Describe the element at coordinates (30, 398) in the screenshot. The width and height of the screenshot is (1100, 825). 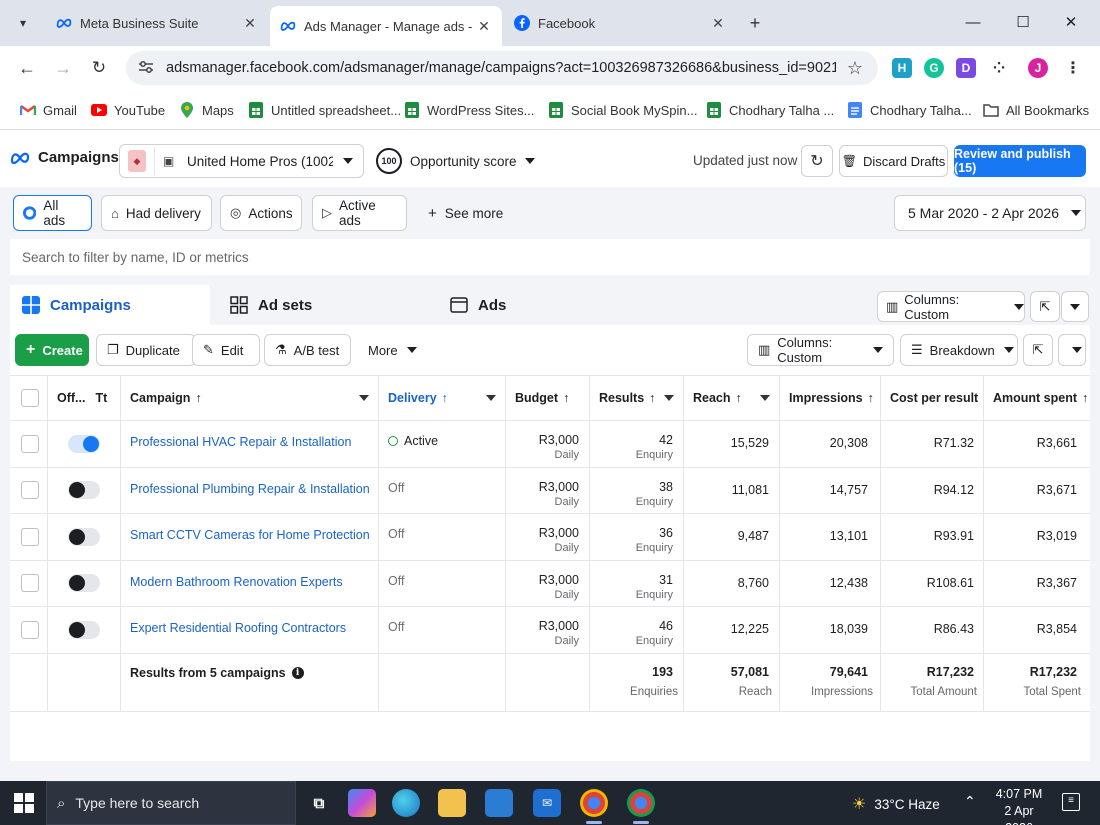
I see `select-all-checkbox` at that location.